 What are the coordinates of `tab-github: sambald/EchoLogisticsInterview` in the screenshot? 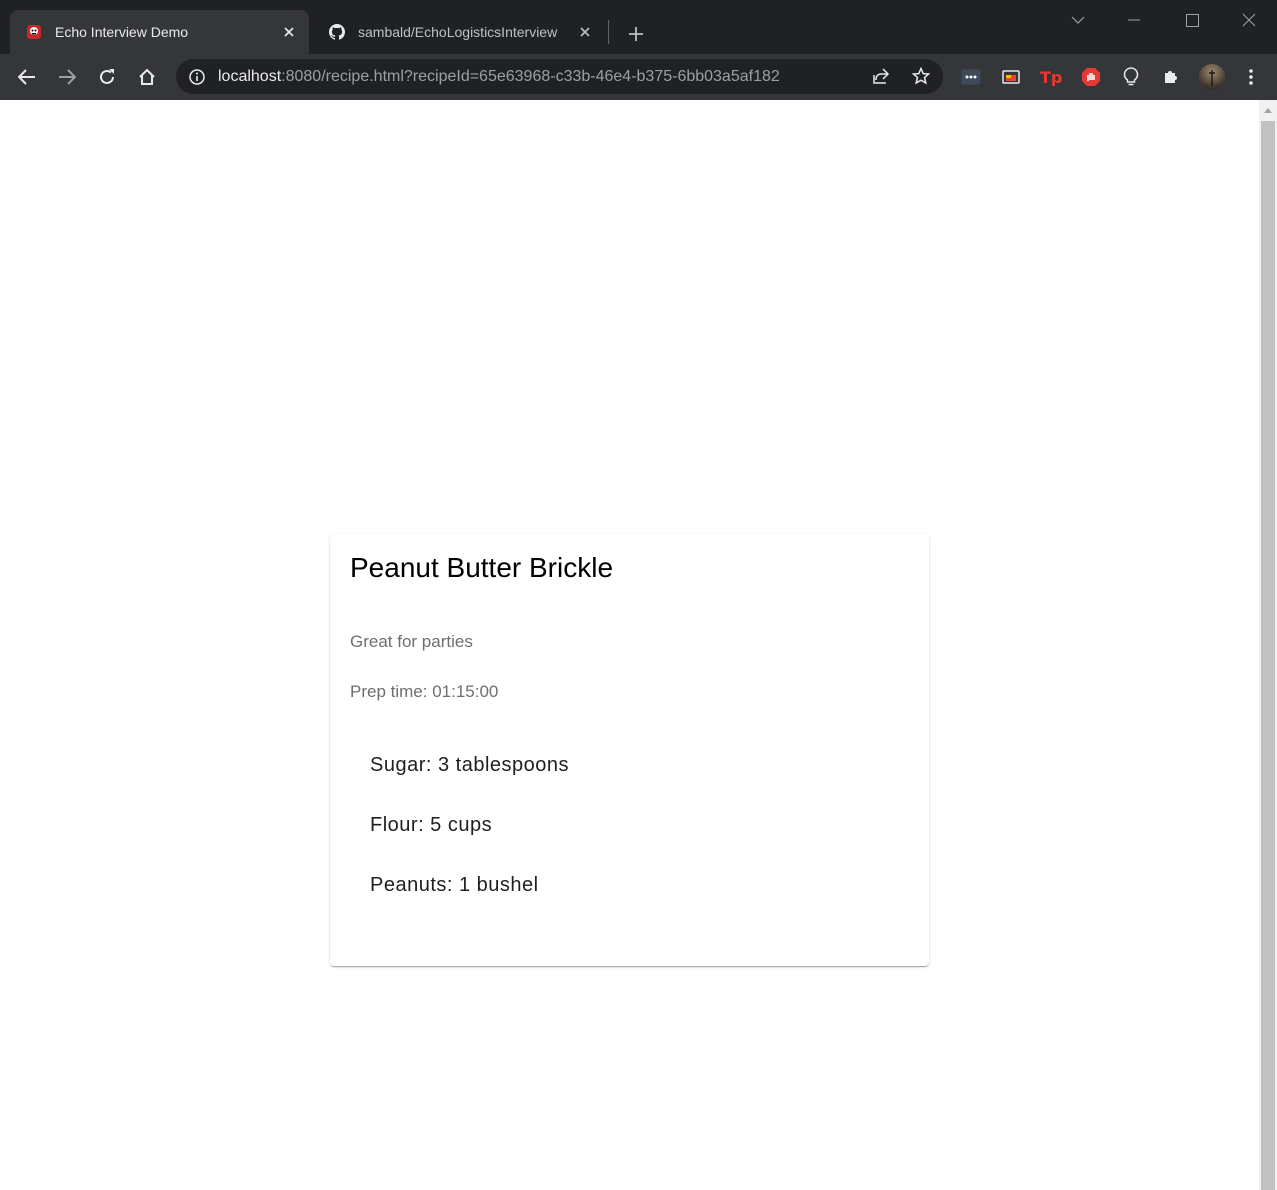 It's located at (459, 32).